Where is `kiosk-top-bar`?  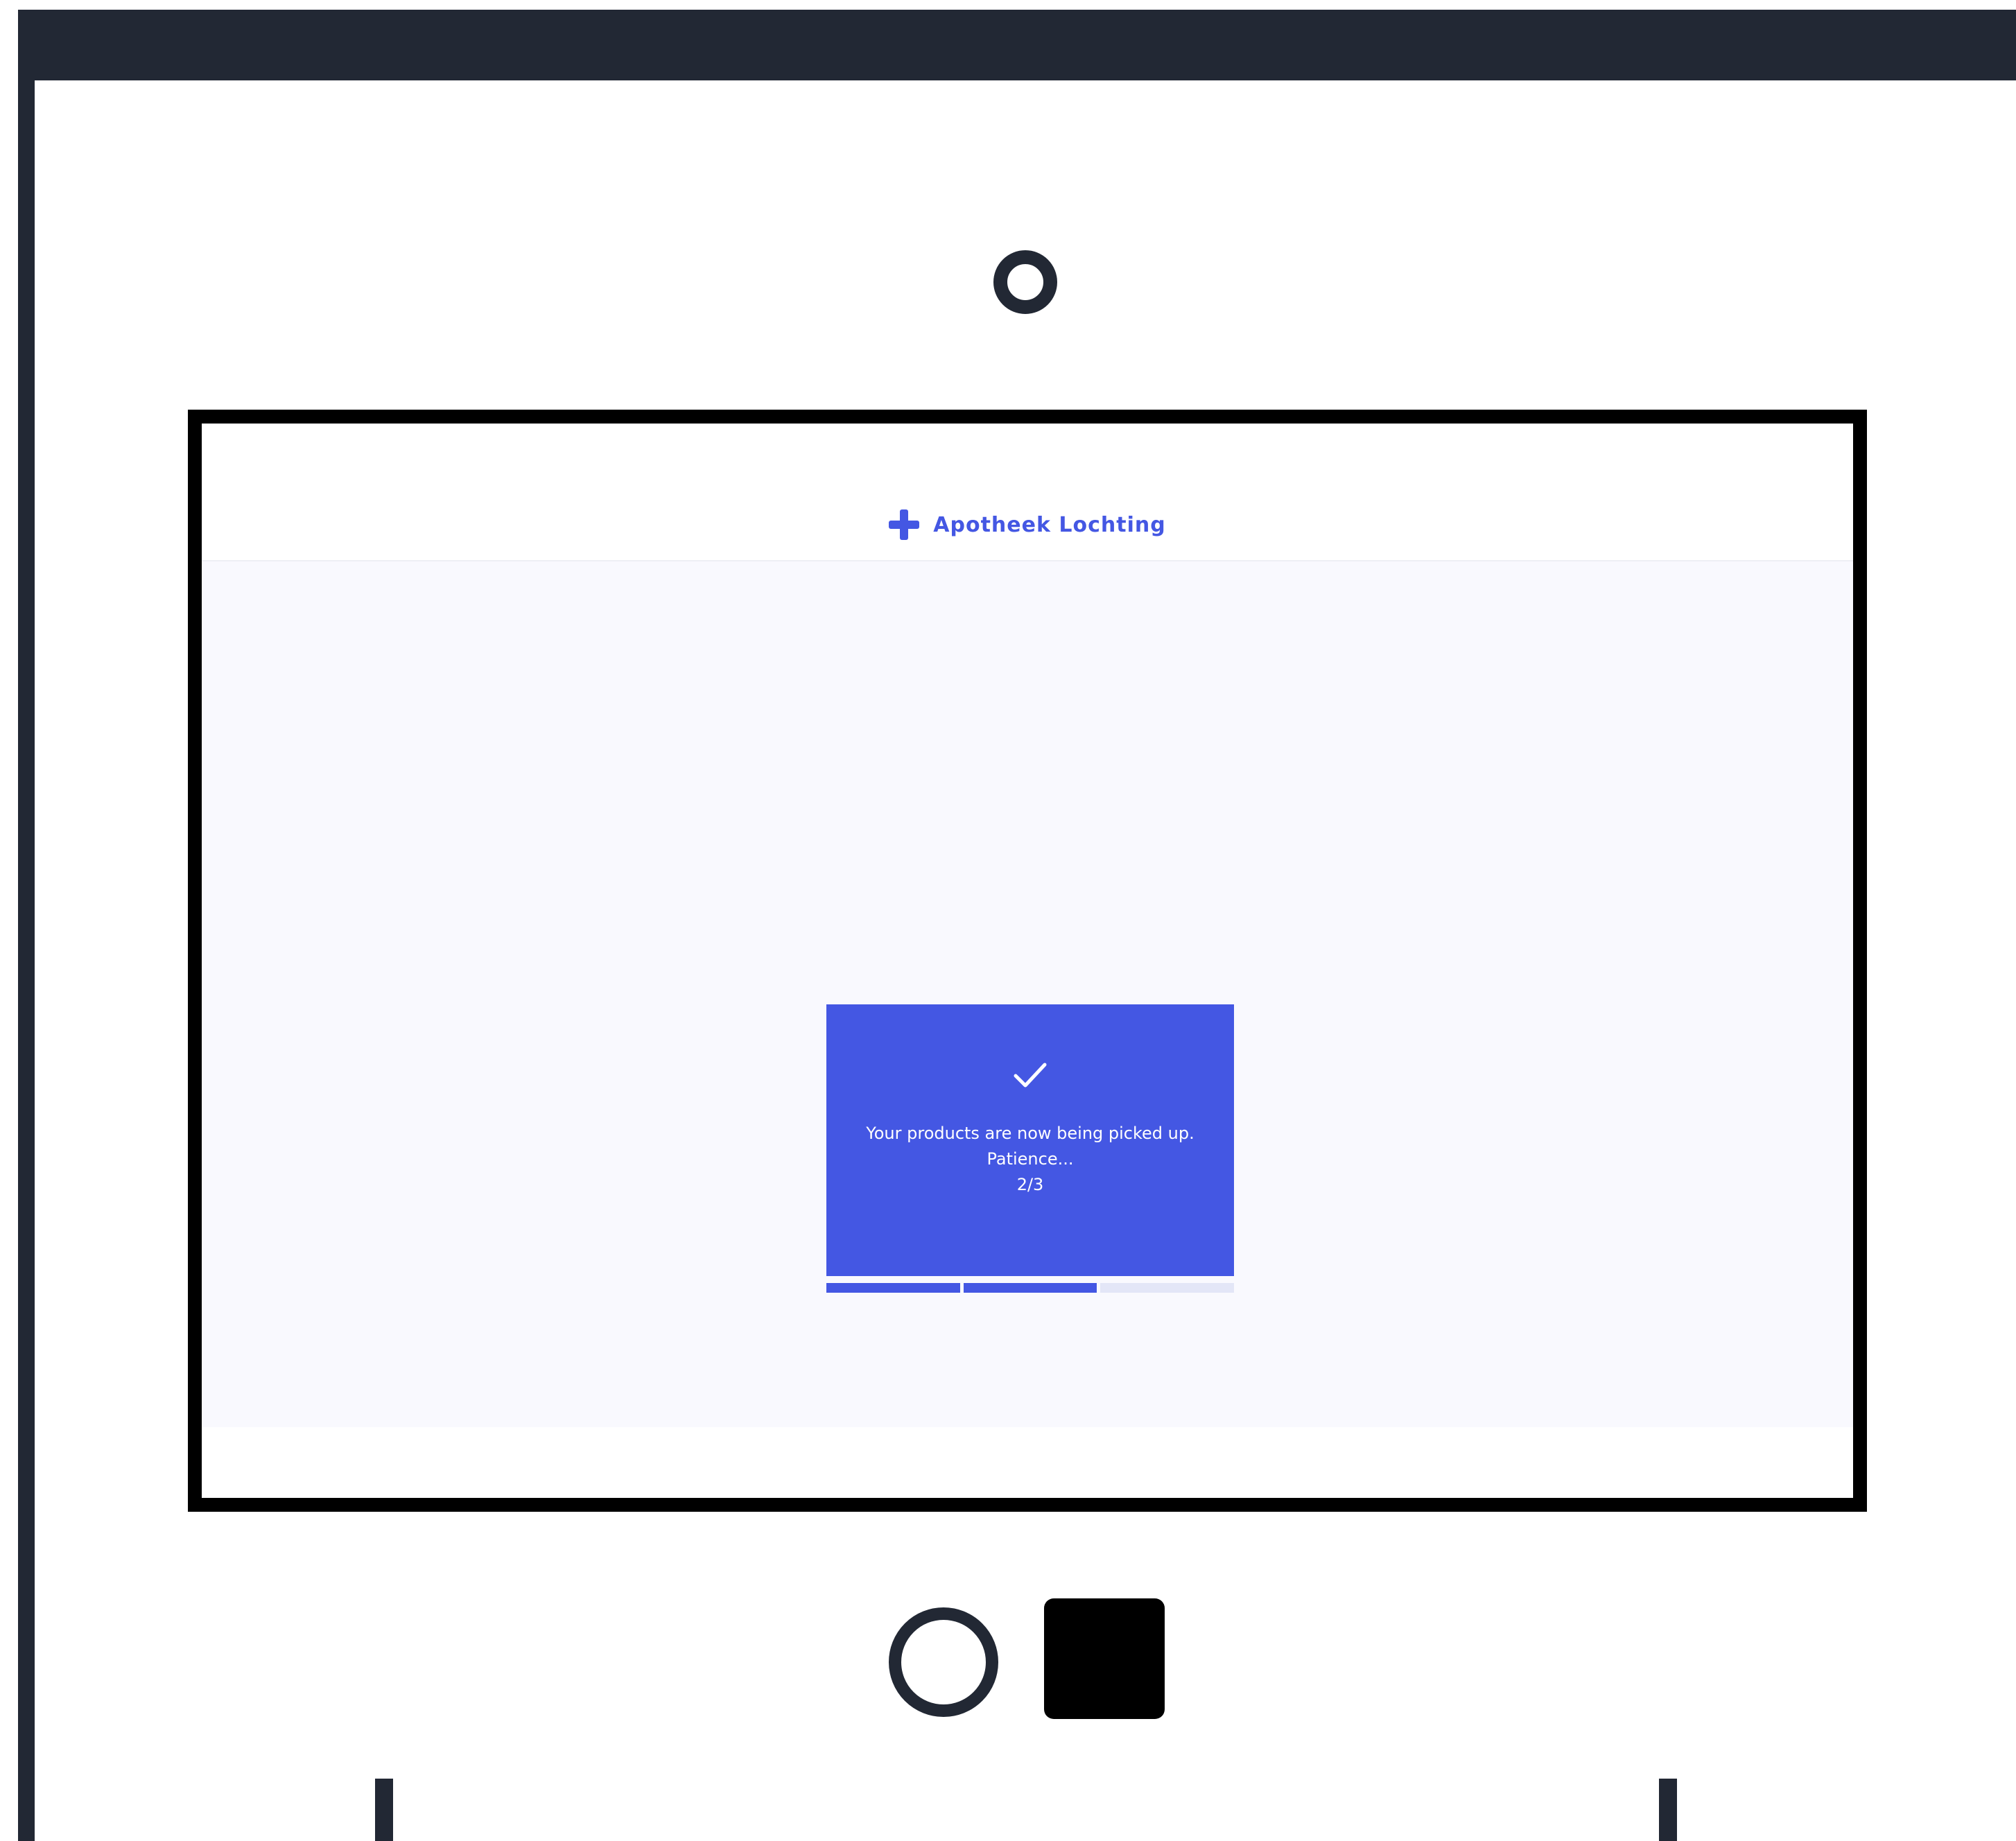
kiosk-top-bar is located at coordinates (1017, 45).